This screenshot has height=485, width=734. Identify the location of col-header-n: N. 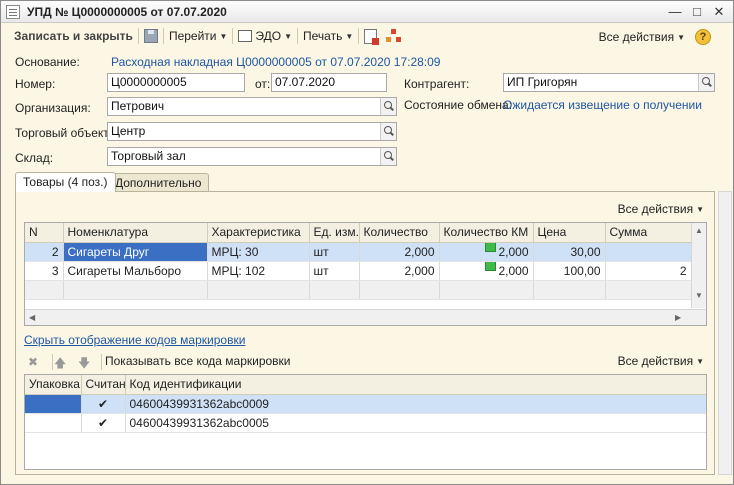
(44, 233).